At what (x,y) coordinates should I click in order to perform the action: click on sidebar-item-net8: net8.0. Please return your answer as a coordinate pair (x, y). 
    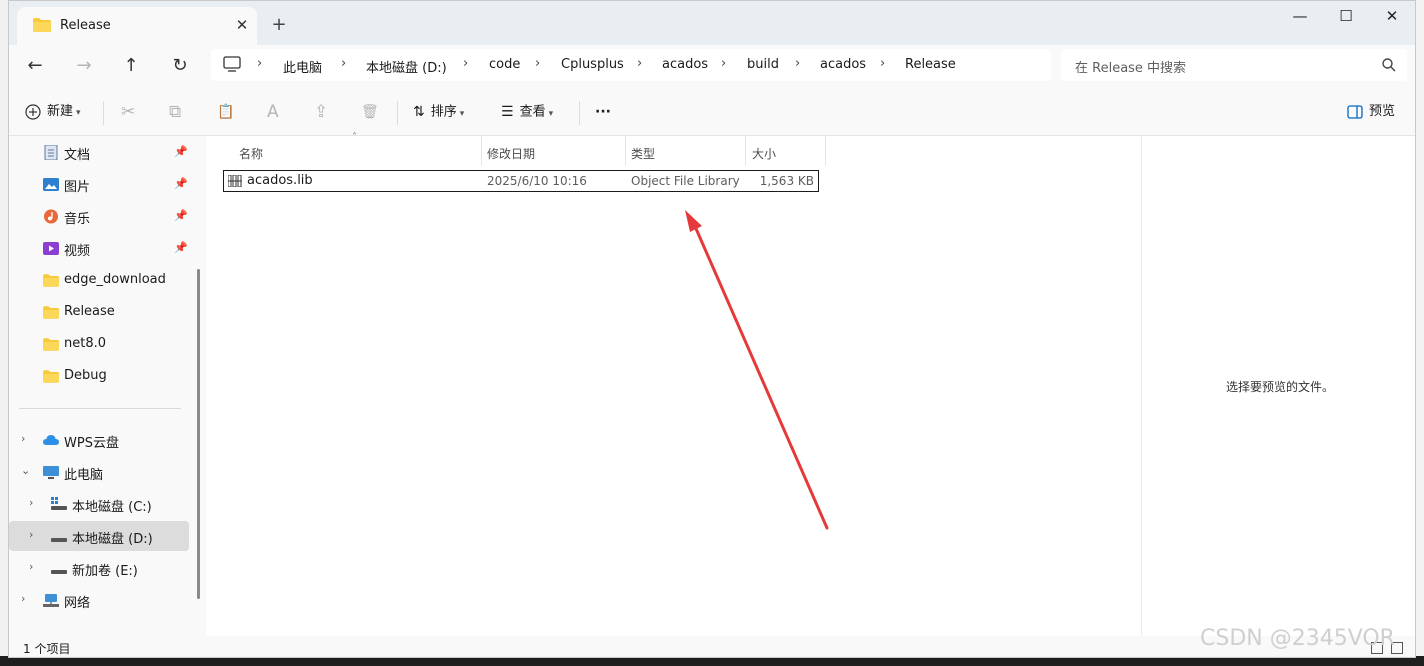
    Looking at the image, I should click on (99, 344).